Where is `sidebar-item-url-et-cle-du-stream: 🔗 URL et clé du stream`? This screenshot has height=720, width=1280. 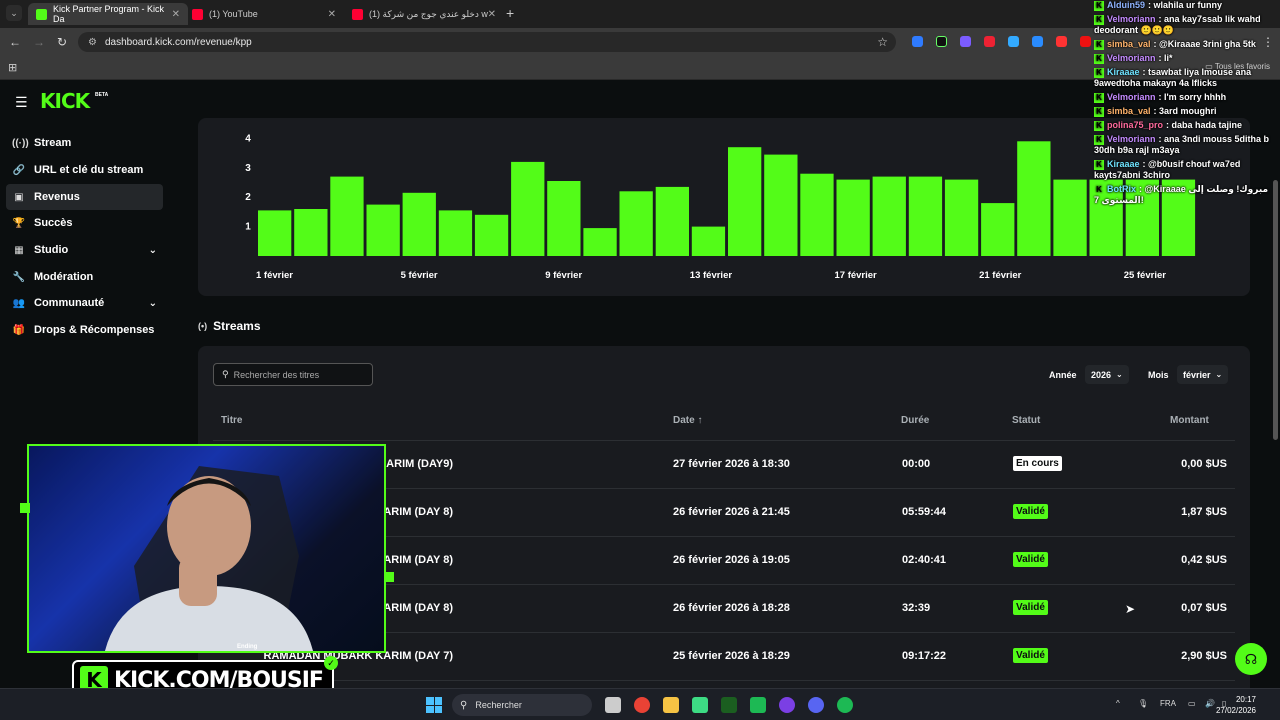 sidebar-item-url-et-cle-du-stream: 🔗 URL et clé du stream is located at coordinates (84, 170).